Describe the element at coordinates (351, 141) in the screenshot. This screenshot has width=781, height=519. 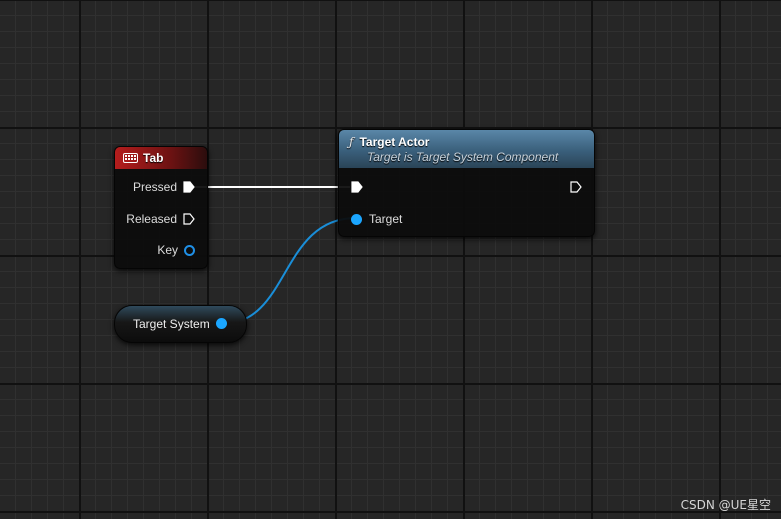
I see `function-icon: ƒ` at that location.